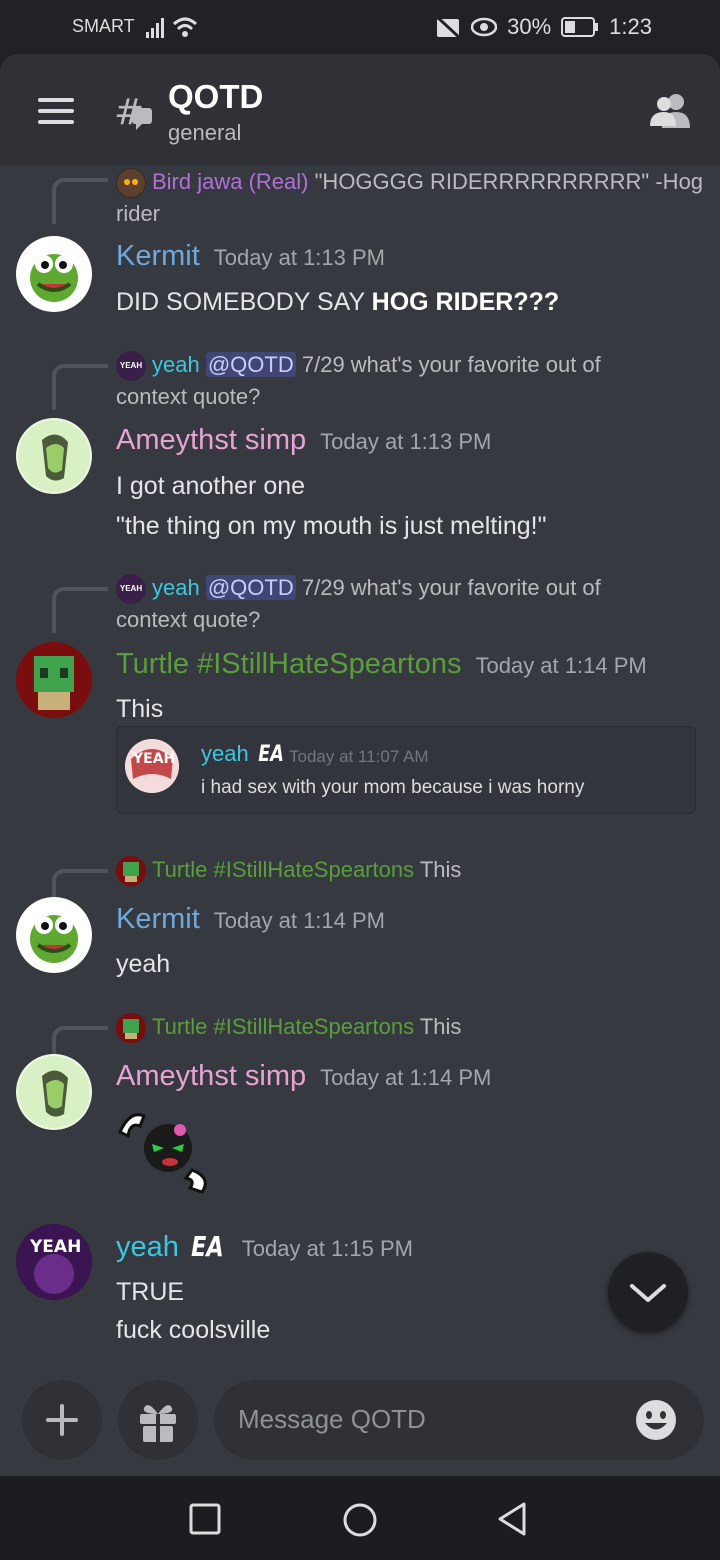 This screenshot has height=1560, width=720. What do you see at coordinates (331, 526) in the screenshot?
I see `message-text: "the thing on my mouth is just melting!"` at bounding box center [331, 526].